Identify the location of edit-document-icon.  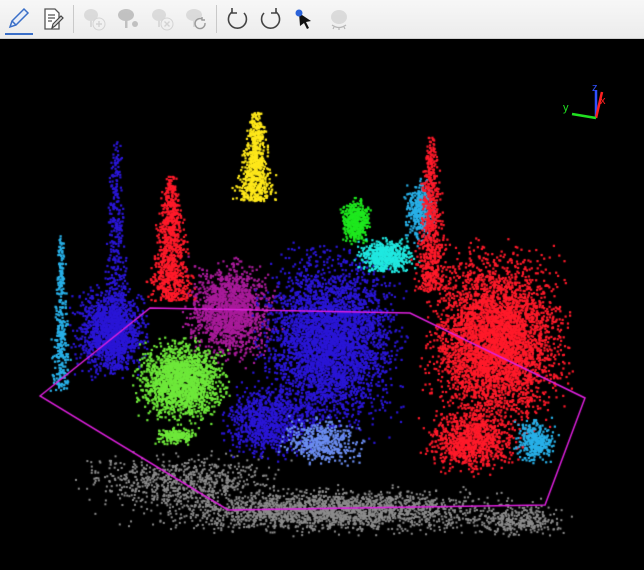
(54, 19).